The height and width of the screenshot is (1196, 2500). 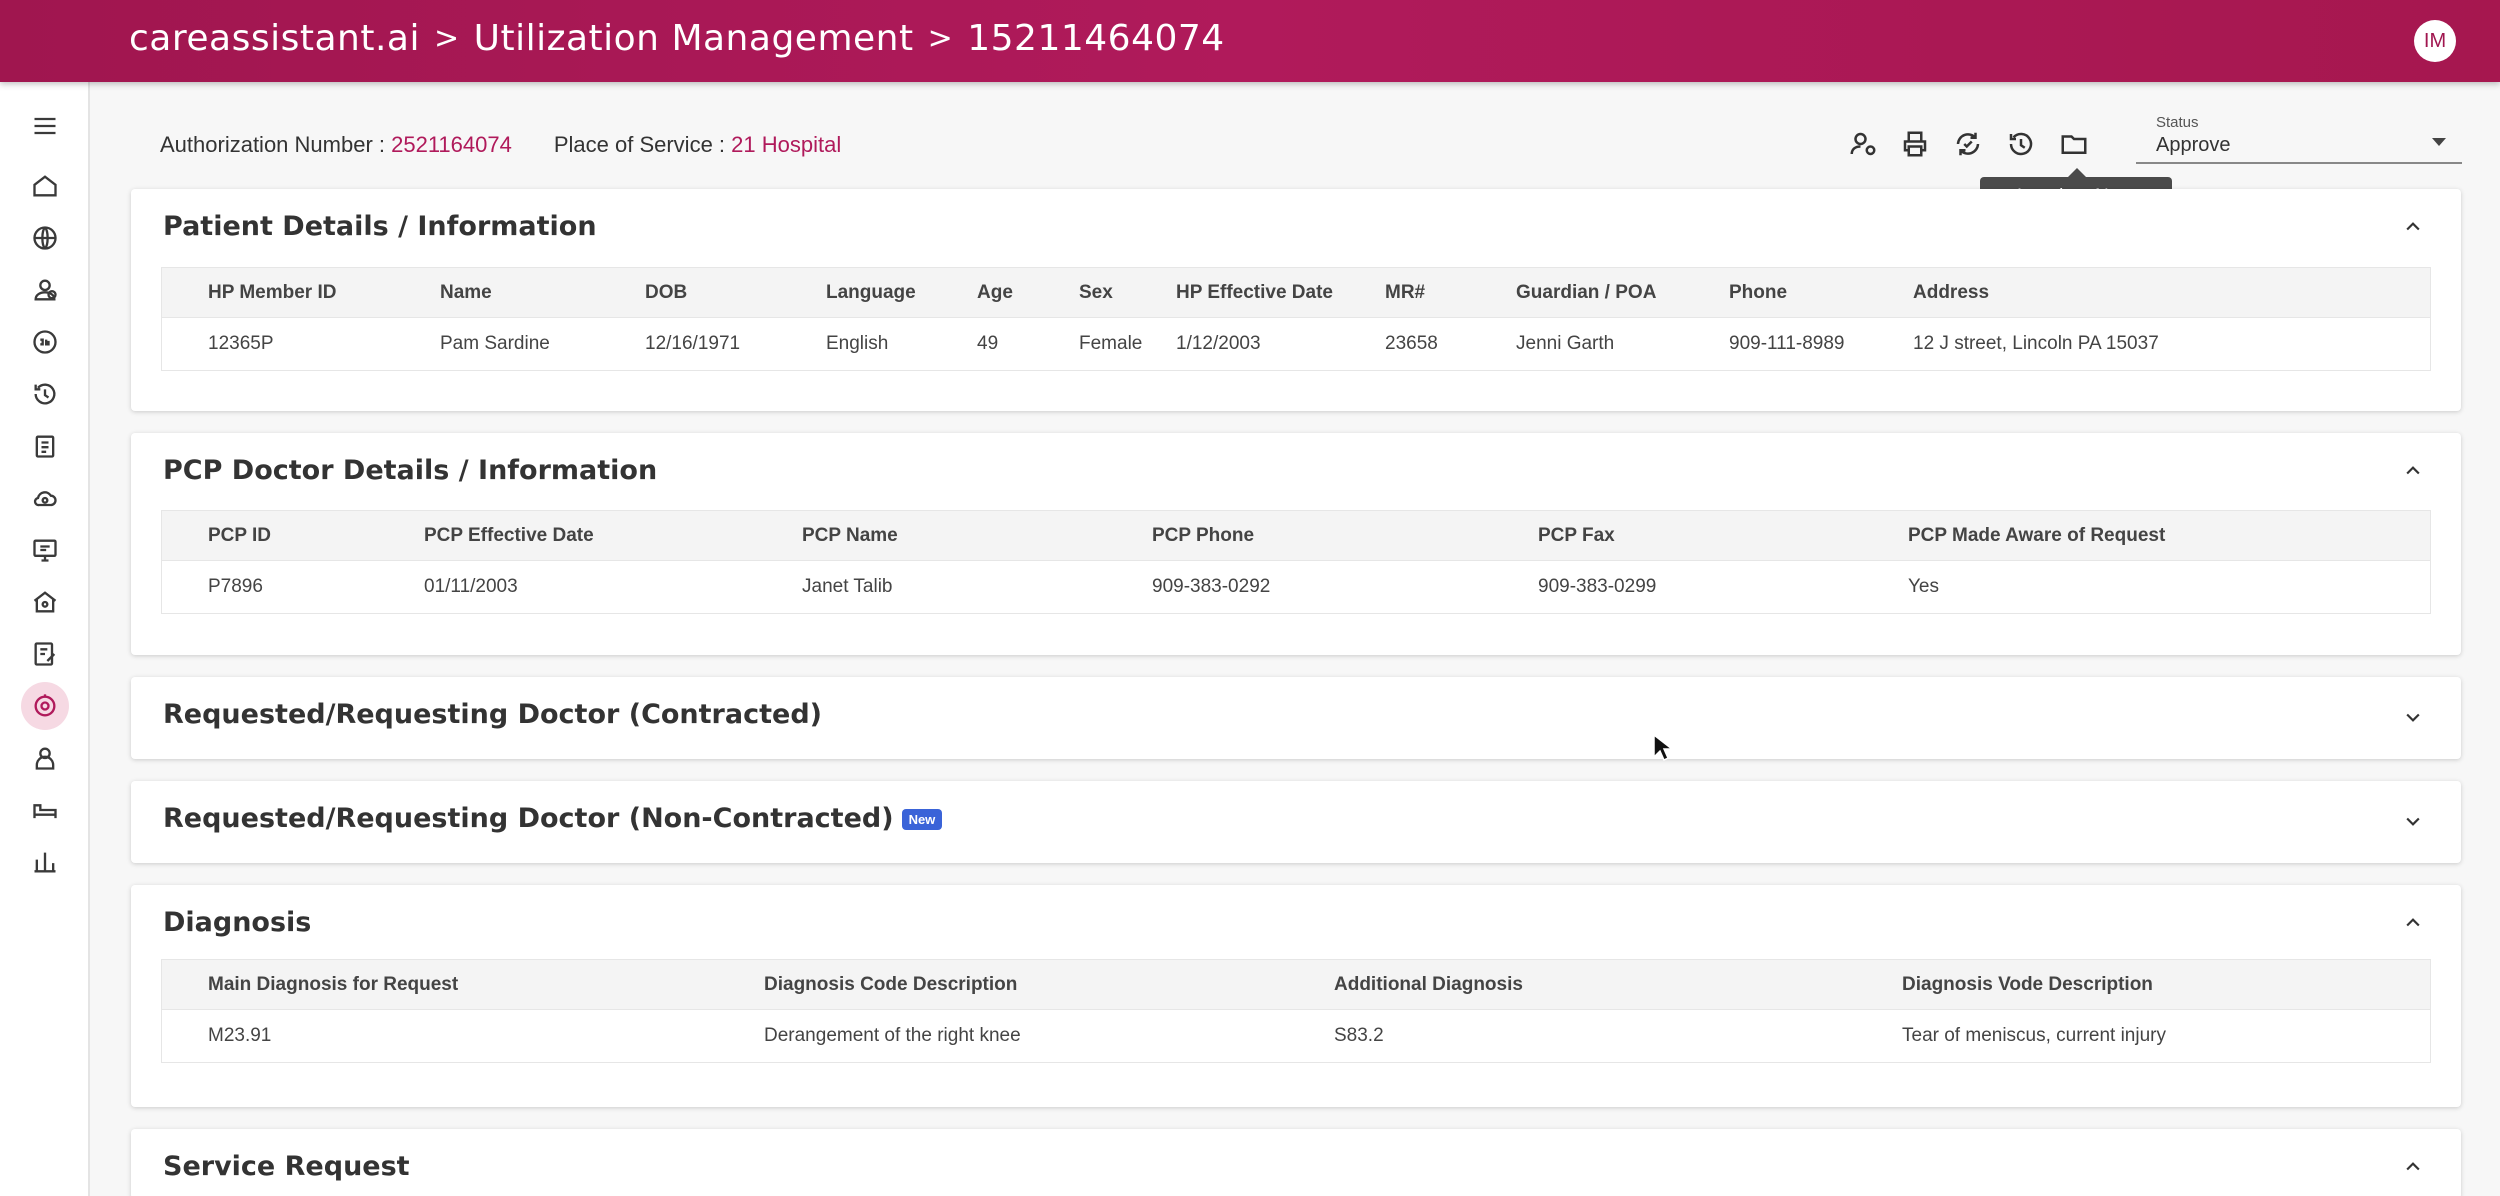 What do you see at coordinates (1296, 718) in the screenshot?
I see `requesting-doctor-contracted-card: Requested/Requesting Doctor (Contracted)` at bounding box center [1296, 718].